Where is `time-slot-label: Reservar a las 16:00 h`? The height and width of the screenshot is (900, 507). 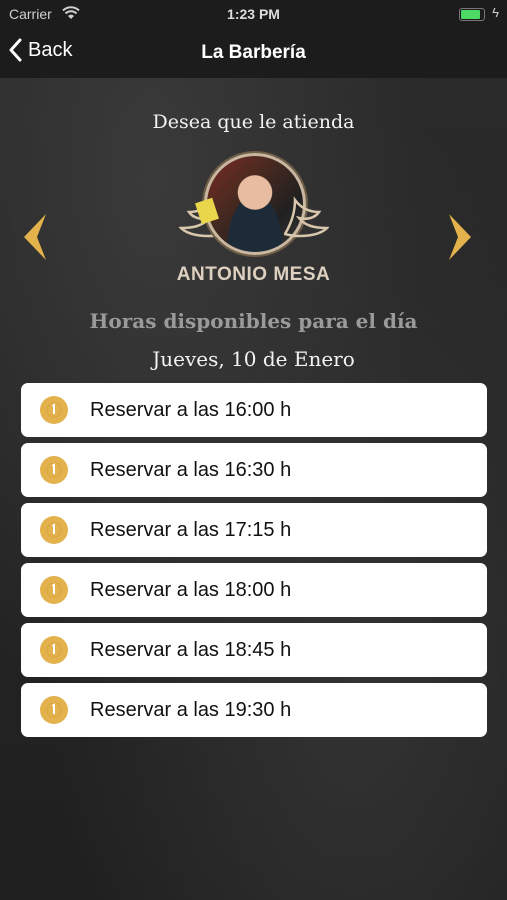 time-slot-label: Reservar a las 16:00 h is located at coordinates (191, 409).